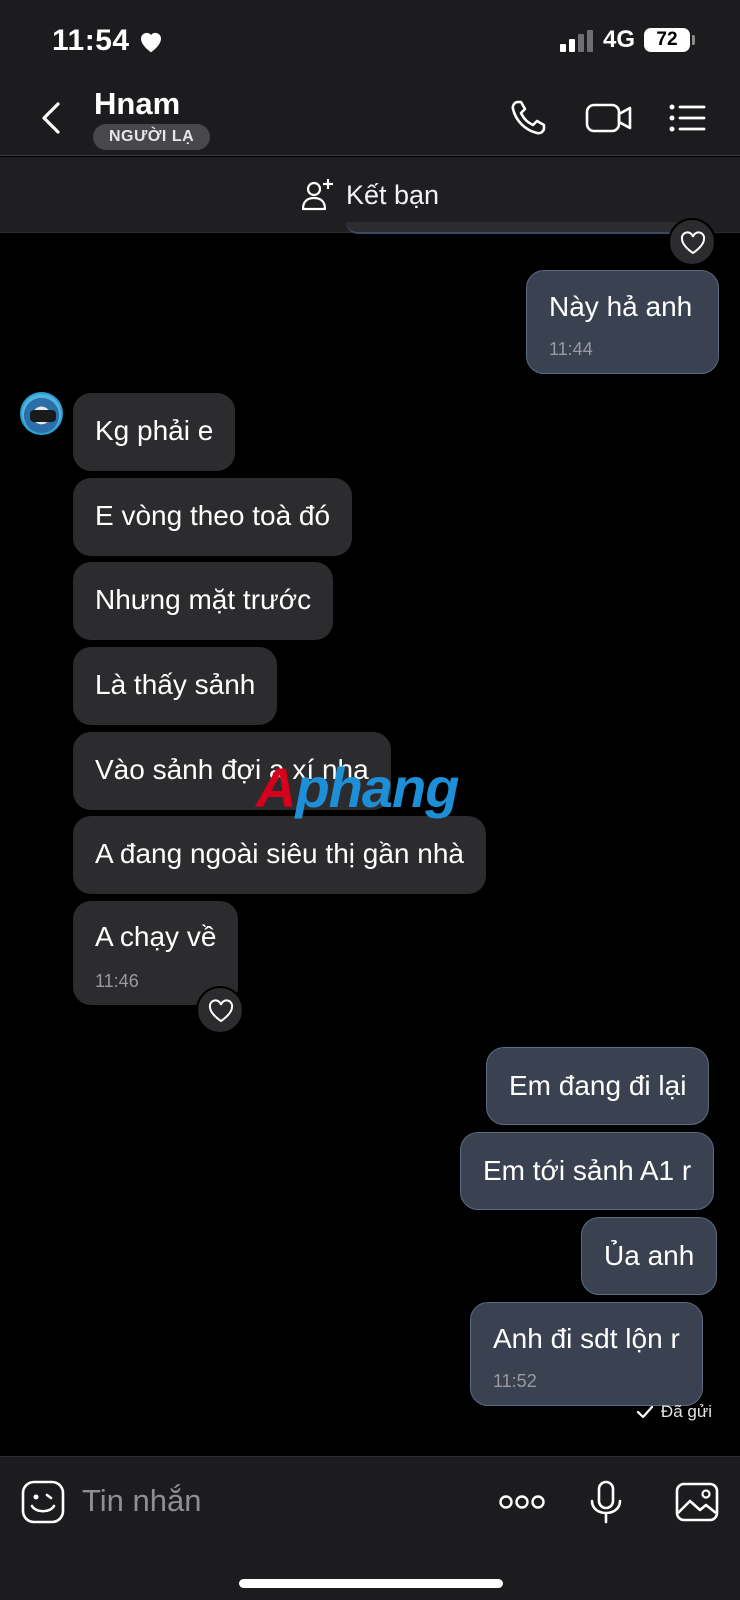  I want to click on message-text: Này hả anh, so click(621, 306).